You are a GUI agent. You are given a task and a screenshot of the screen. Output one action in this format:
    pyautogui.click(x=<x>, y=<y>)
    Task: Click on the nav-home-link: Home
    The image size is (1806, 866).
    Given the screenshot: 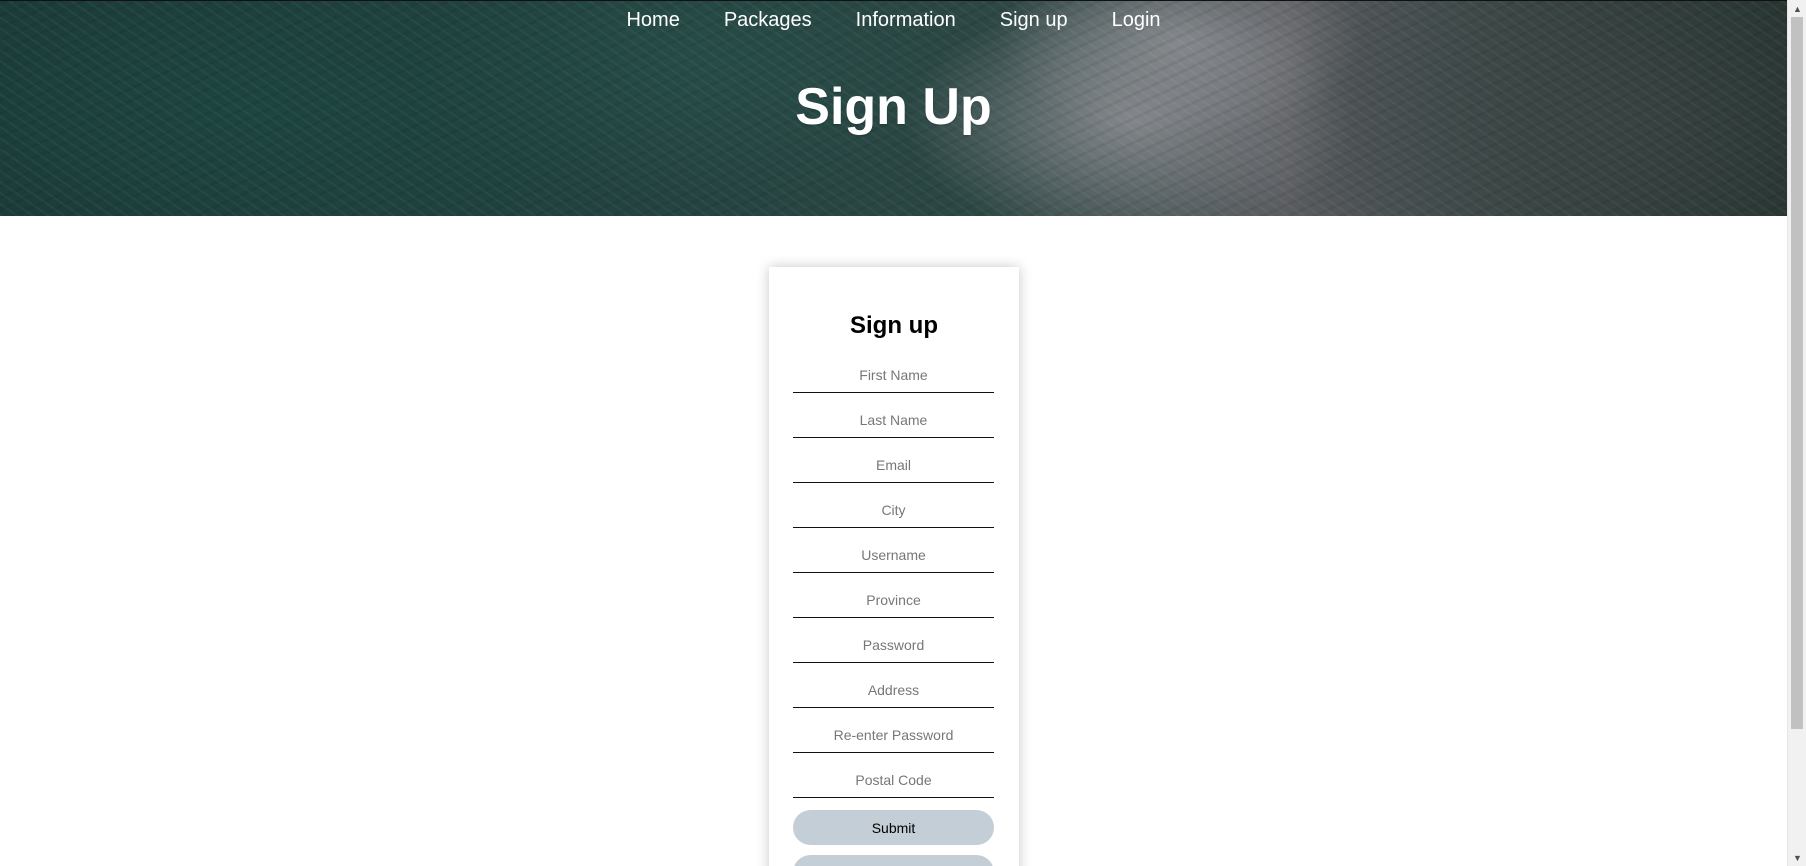 What is the action you would take?
    pyautogui.click(x=652, y=20)
    